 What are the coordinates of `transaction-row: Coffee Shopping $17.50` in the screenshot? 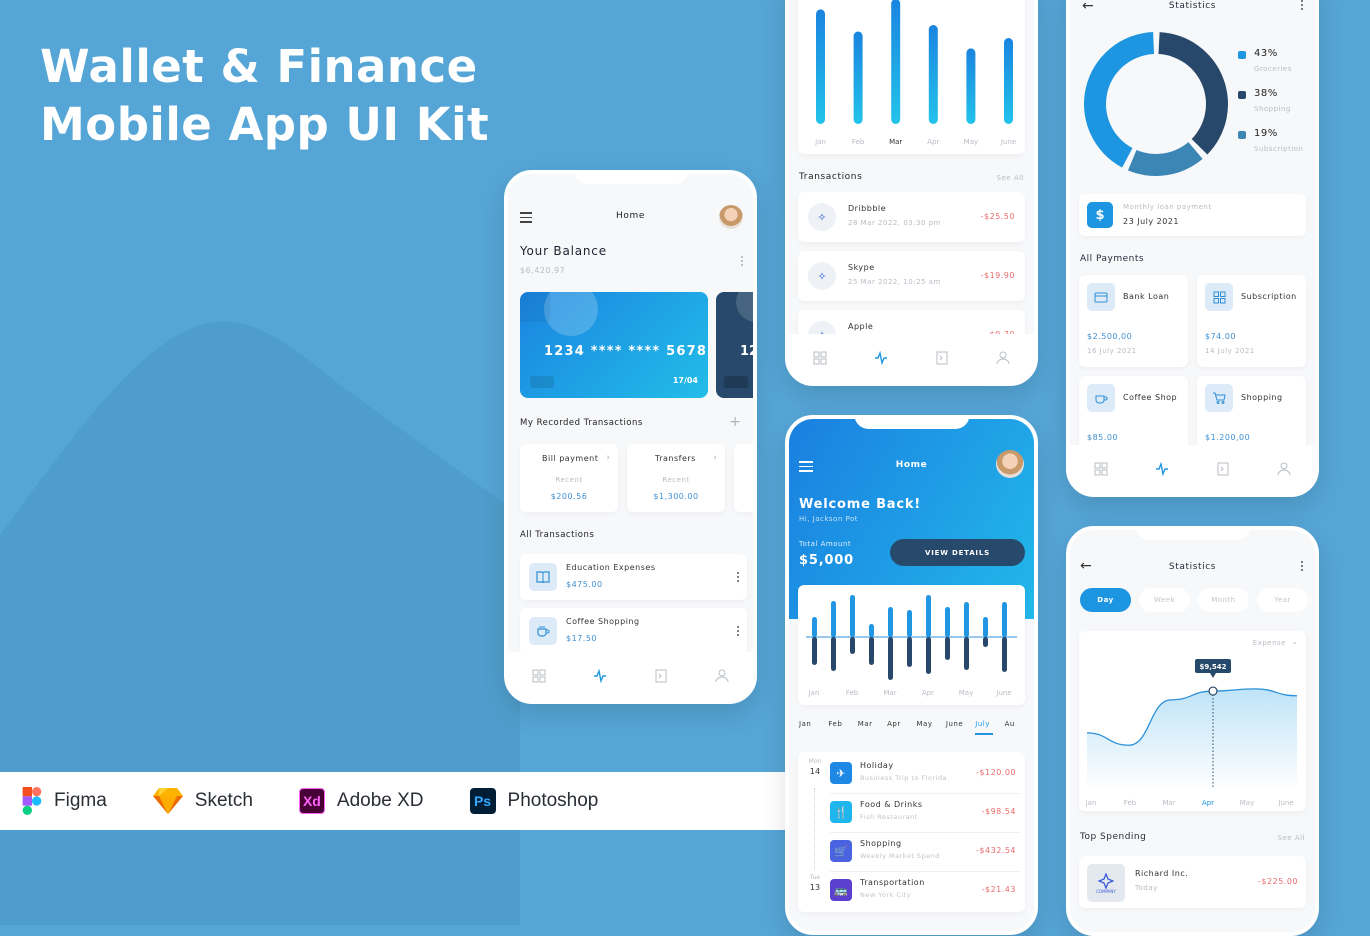 It's located at (633, 631).